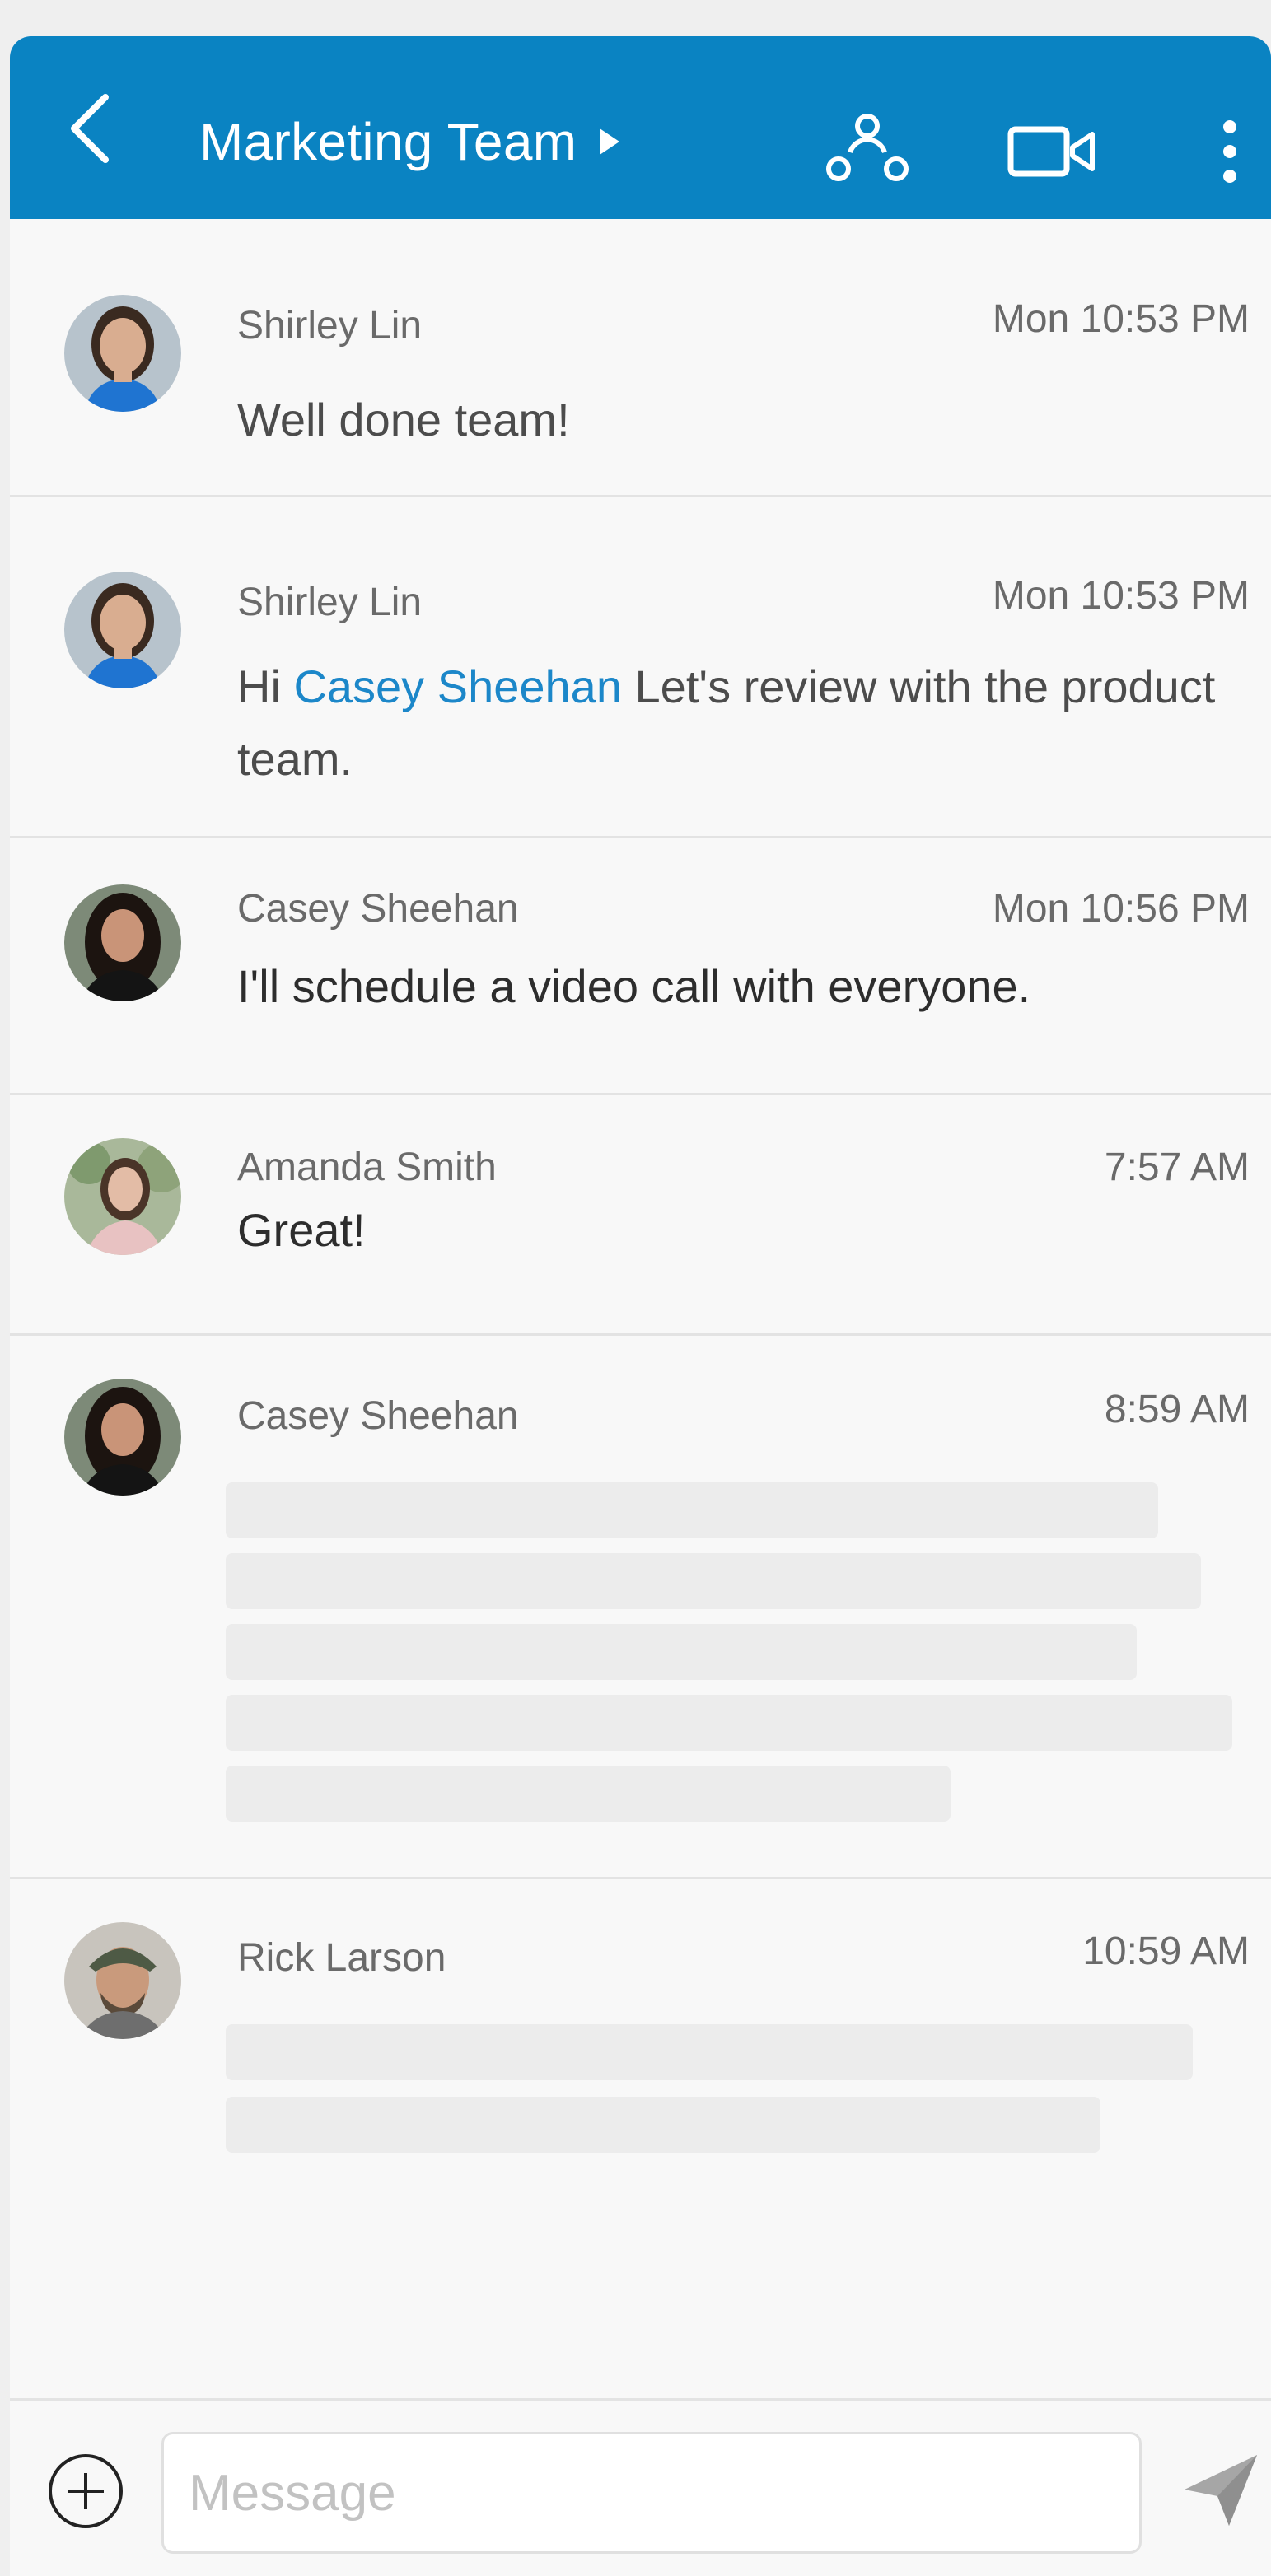 This screenshot has height=2576, width=1271. I want to click on paper-plane-icon, so click(1221, 2489).